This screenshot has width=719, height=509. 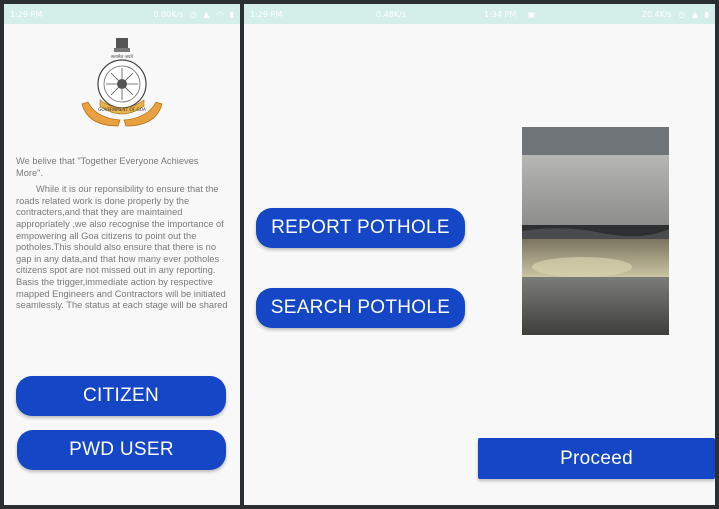 What do you see at coordinates (656, 14) in the screenshot?
I see `network-speed-2: 20.4K/s` at bounding box center [656, 14].